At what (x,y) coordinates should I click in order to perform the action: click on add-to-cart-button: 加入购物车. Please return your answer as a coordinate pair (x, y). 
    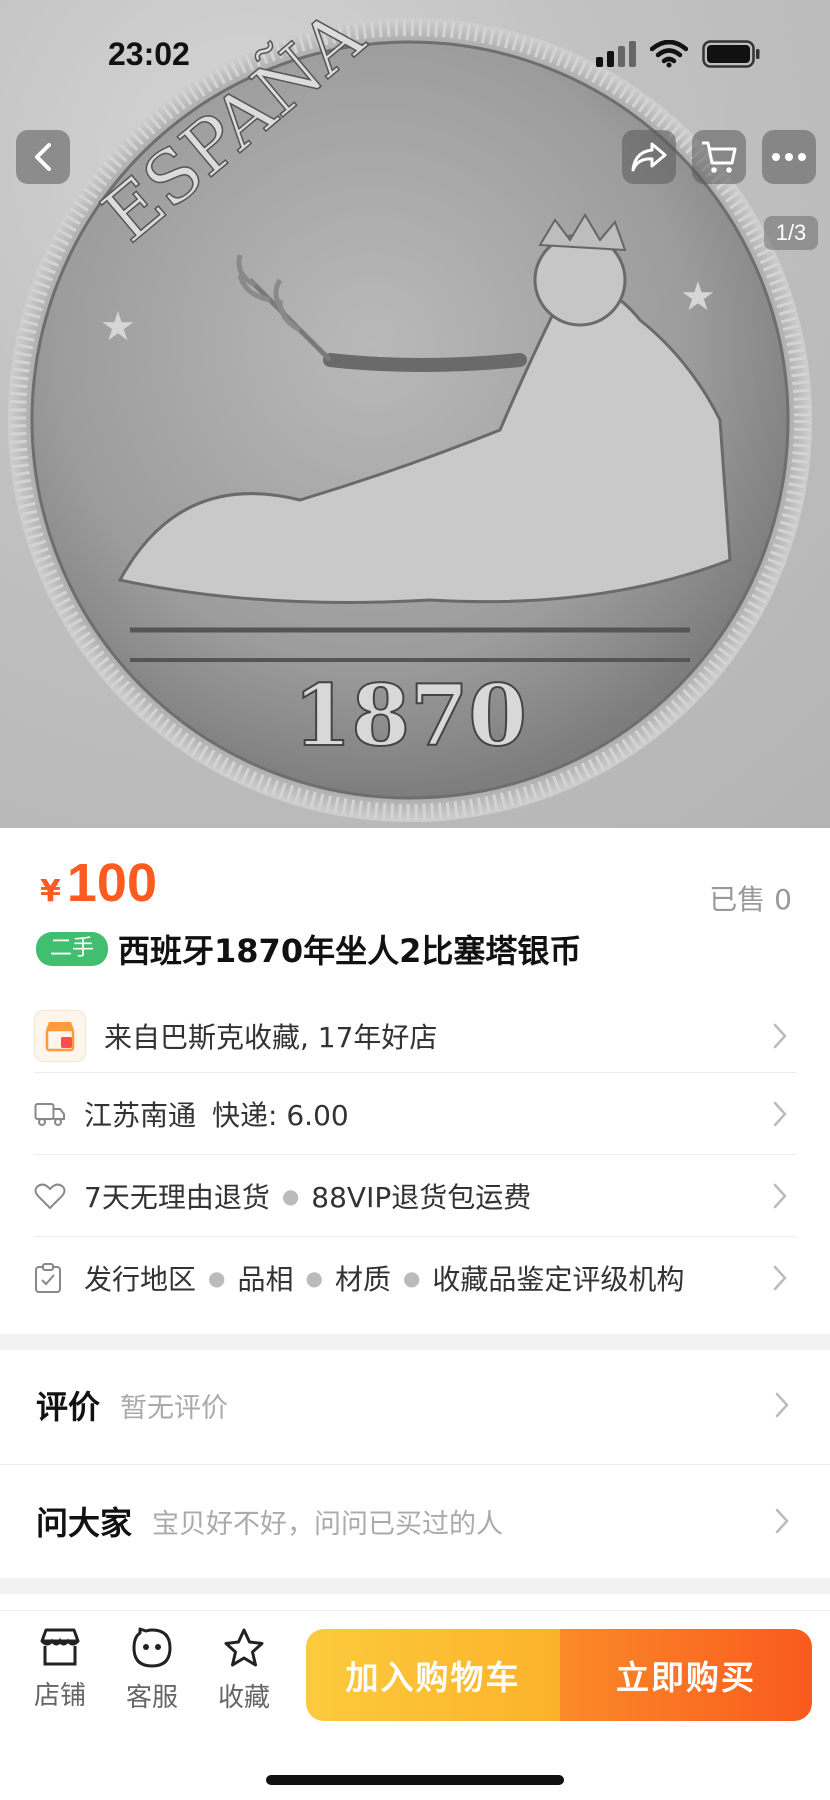
    Looking at the image, I should click on (433, 1675).